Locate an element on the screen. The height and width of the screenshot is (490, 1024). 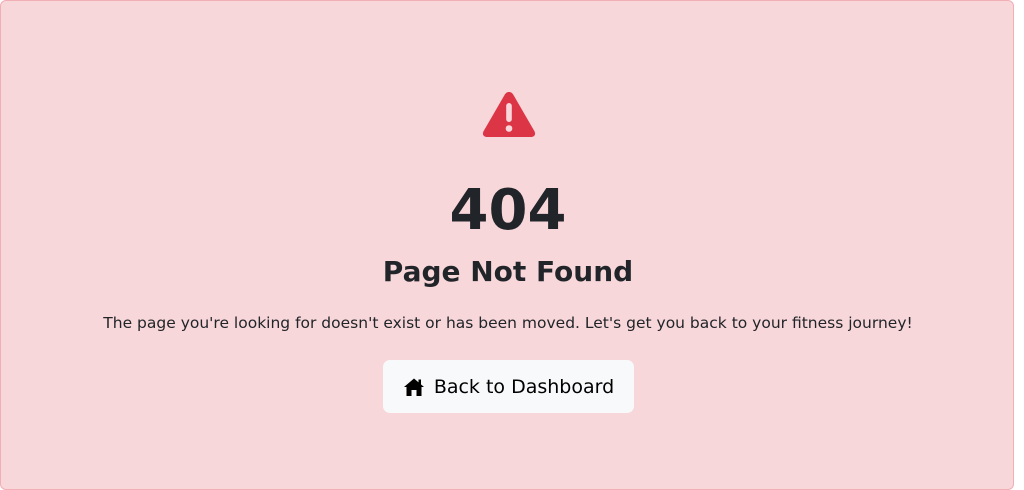
back-to-dashboard-button: Back to Dashboard is located at coordinates (508, 386).